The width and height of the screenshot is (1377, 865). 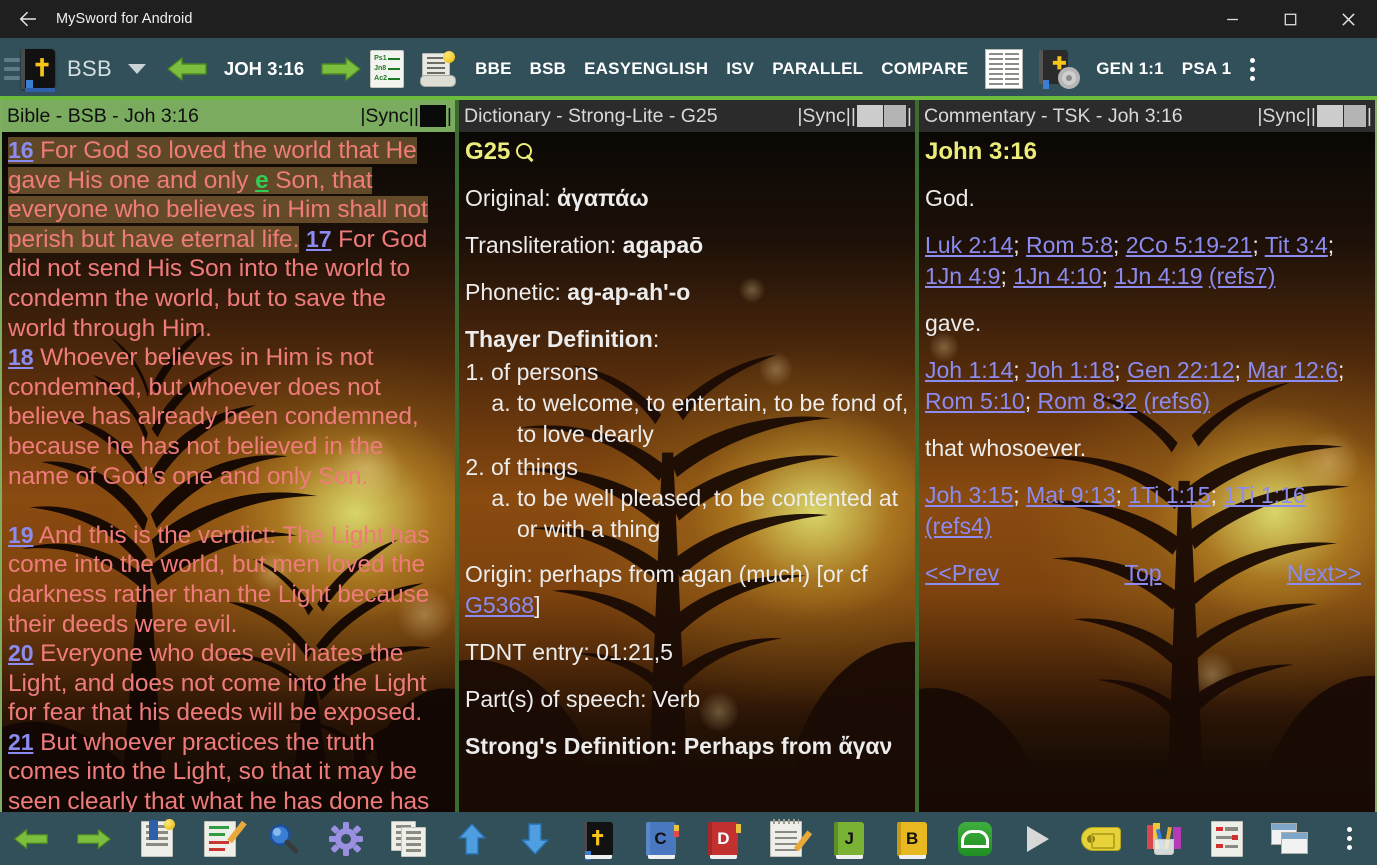 I want to click on ref-link: 1Jn 4:10, so click(x=1057, y=276).